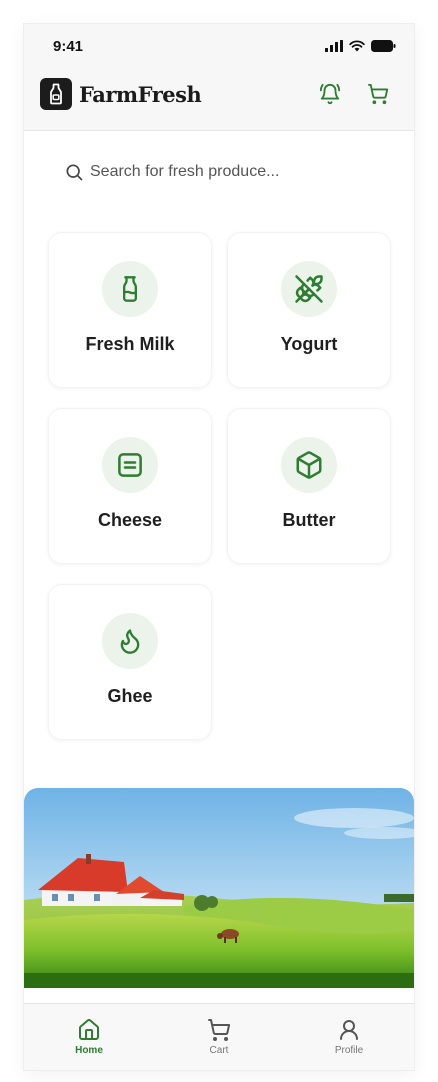  I want to click on category-card-yogurt: Yogurt, so click(309, 310).